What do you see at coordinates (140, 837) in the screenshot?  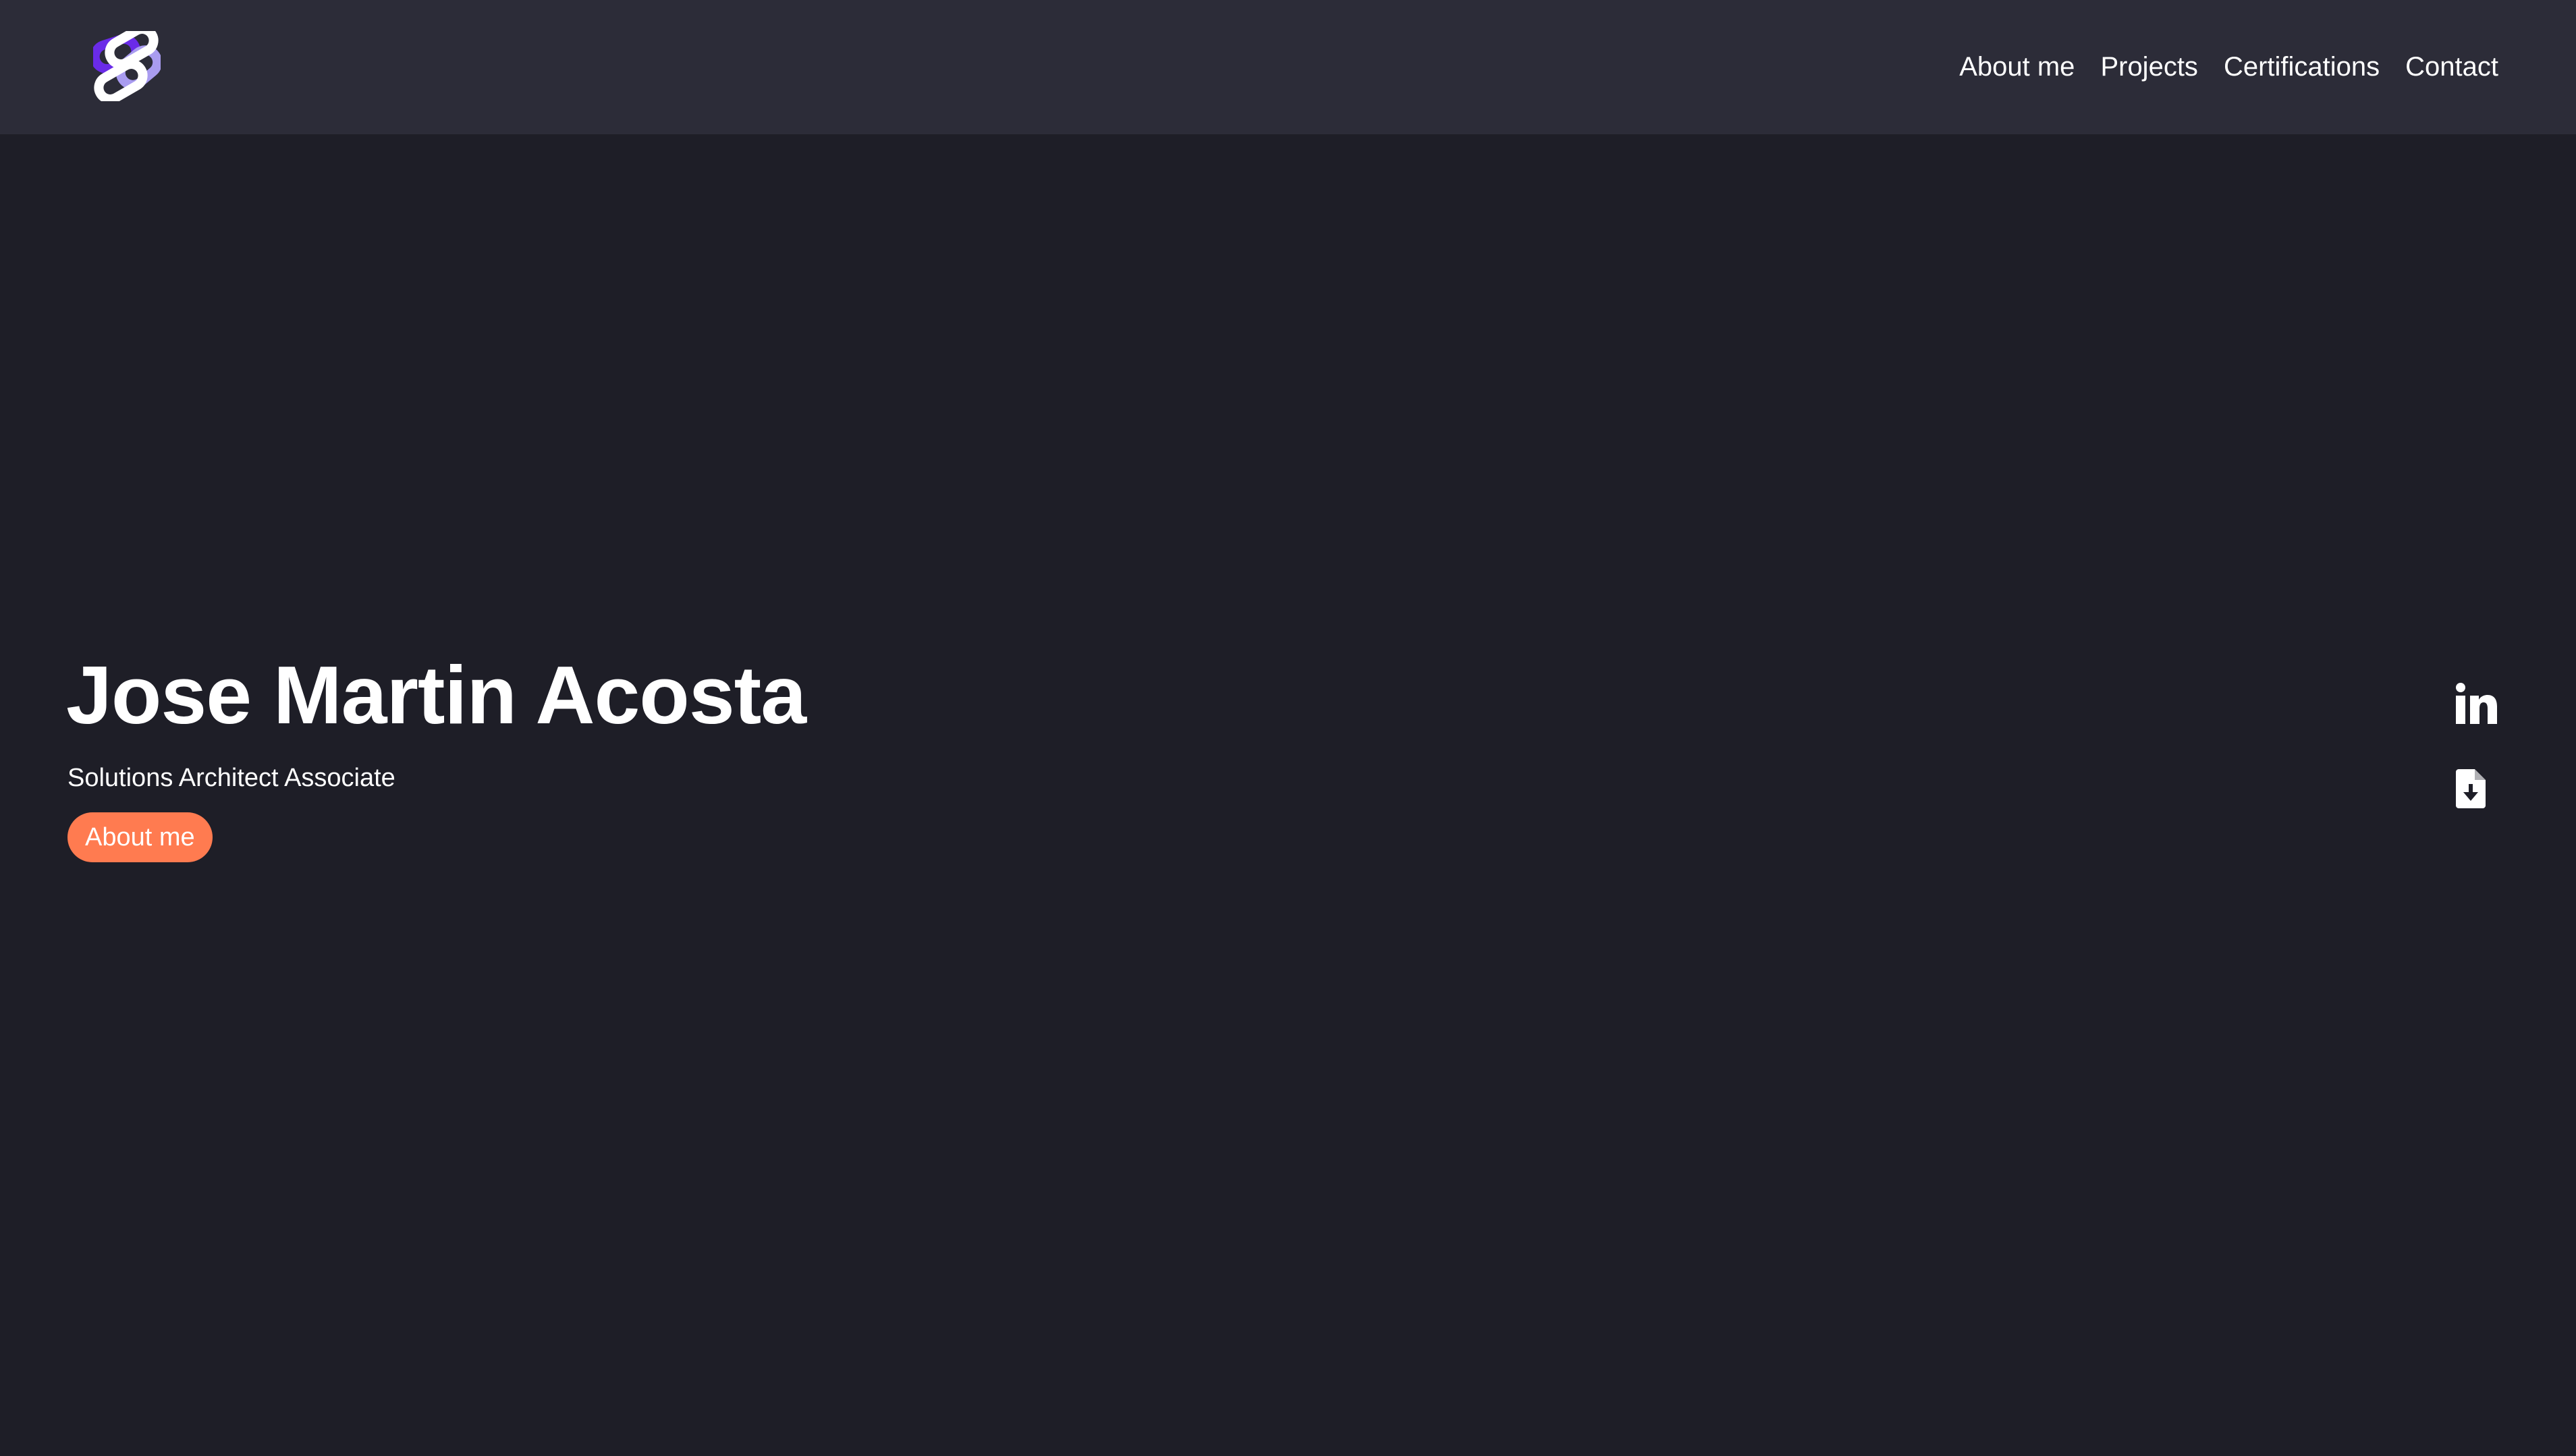 I see `about-me-button: About me` at bounding box center [140, 837].